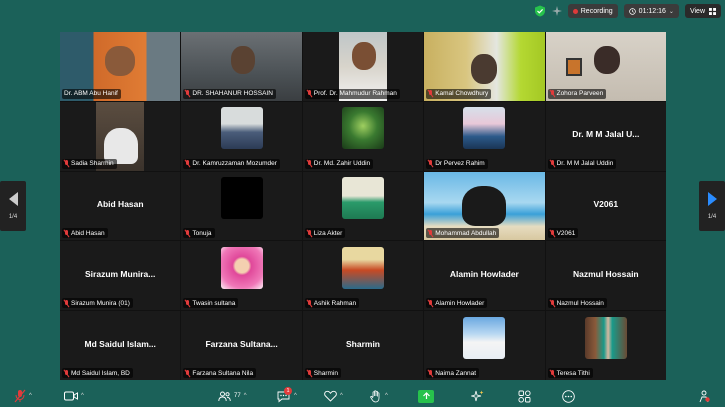 This screenshot has width=725, height=407. I want to click on reactions-button: ^, so click(333, 396).